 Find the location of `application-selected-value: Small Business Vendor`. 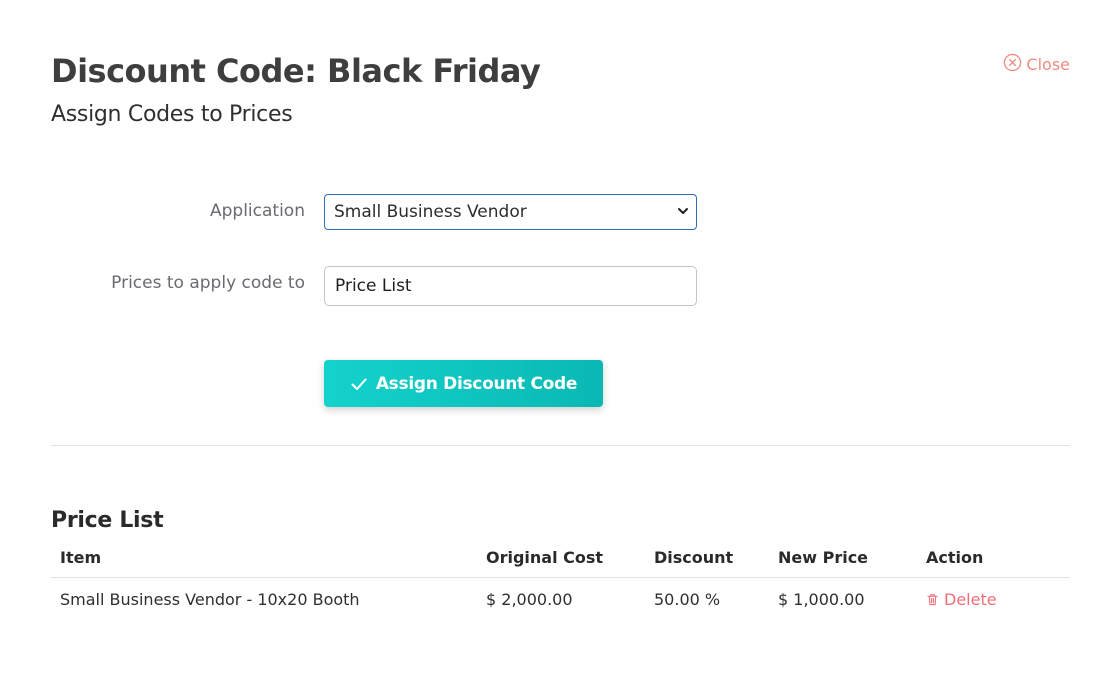

application-selected-value: Small Business Vendor is located at coordinates (430, 212).